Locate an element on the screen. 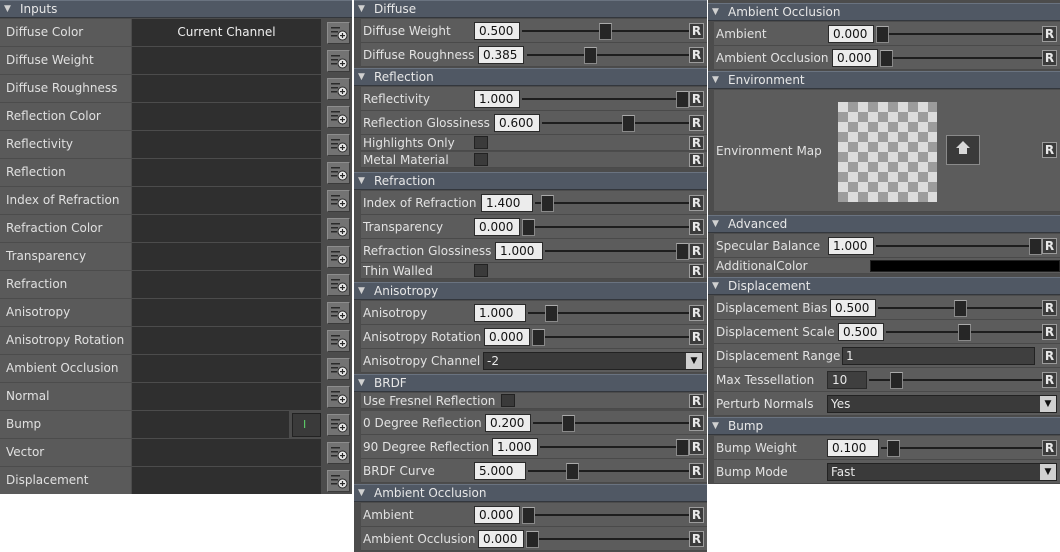 This screenshot has height=552, width=1060. ambient-slider-track is located at coordinates (605, 515).